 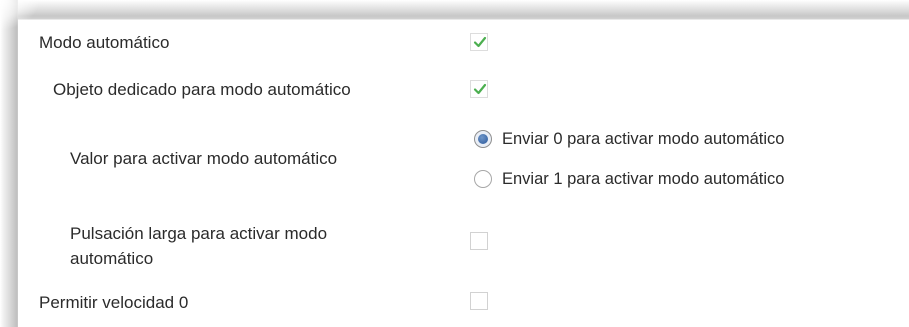 I want to click on radio-dot-icon, so click(x=483, y=139).